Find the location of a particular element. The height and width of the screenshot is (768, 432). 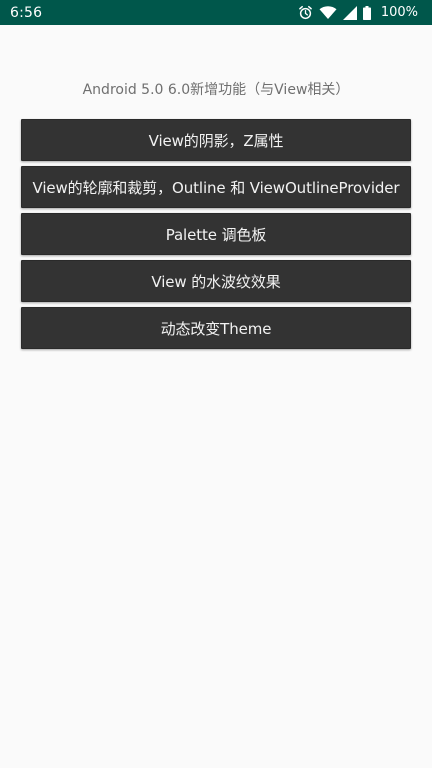

palette-button: Palette 调色板 is located at coordinates (216, 234).